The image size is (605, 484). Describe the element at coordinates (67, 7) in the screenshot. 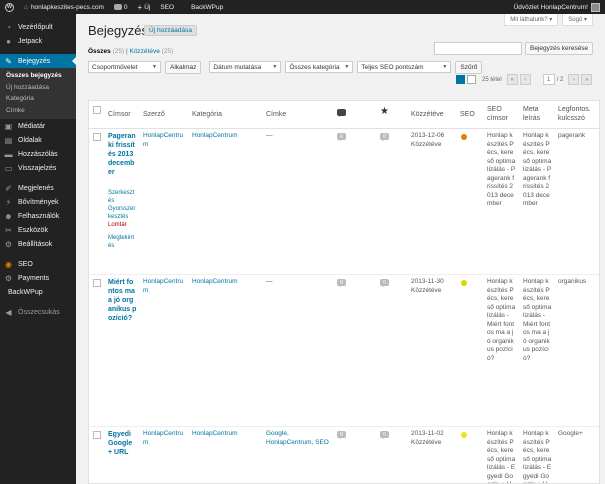

I see `site-name-label: honlapkeszites-pecs.com` at that location.